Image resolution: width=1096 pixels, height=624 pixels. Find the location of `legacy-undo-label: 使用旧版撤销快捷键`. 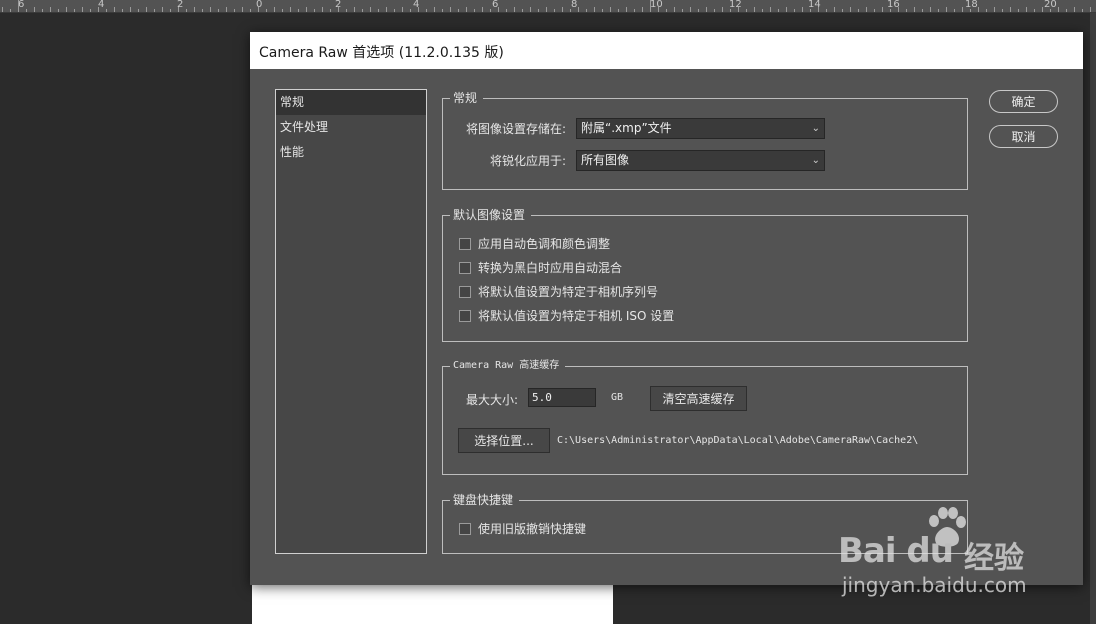

legacy-undo-label: 使用旧版撤销快捷键 is located at coordinates (532, 529).